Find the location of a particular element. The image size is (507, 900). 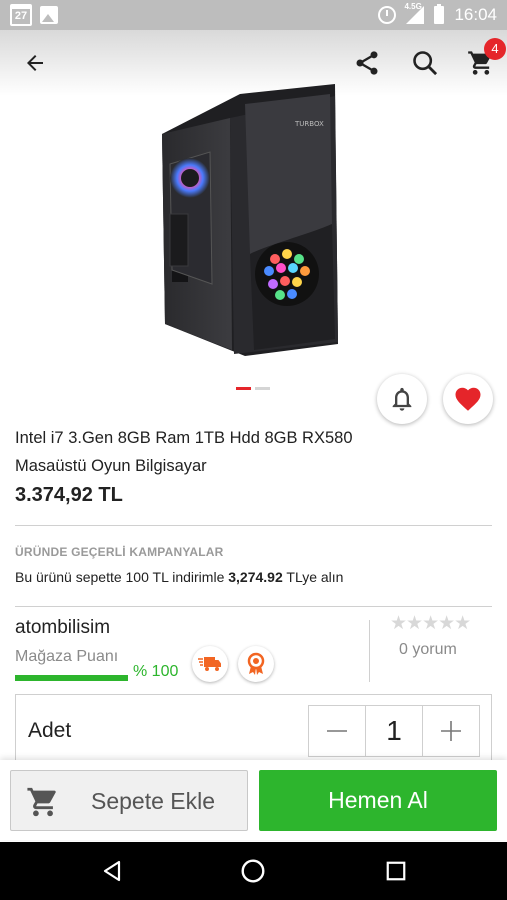

quantity-stepper: 1 is located at coordinates (394, 731).